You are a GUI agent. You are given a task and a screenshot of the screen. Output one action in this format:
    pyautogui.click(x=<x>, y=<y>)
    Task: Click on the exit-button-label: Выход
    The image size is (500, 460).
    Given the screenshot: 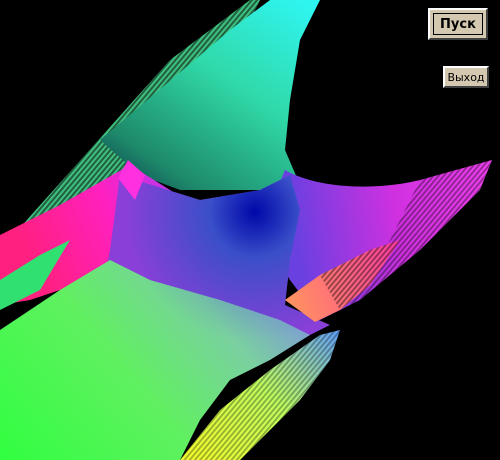 What is the action you would take?
    pyautogui.click(x=466, y=77)
    